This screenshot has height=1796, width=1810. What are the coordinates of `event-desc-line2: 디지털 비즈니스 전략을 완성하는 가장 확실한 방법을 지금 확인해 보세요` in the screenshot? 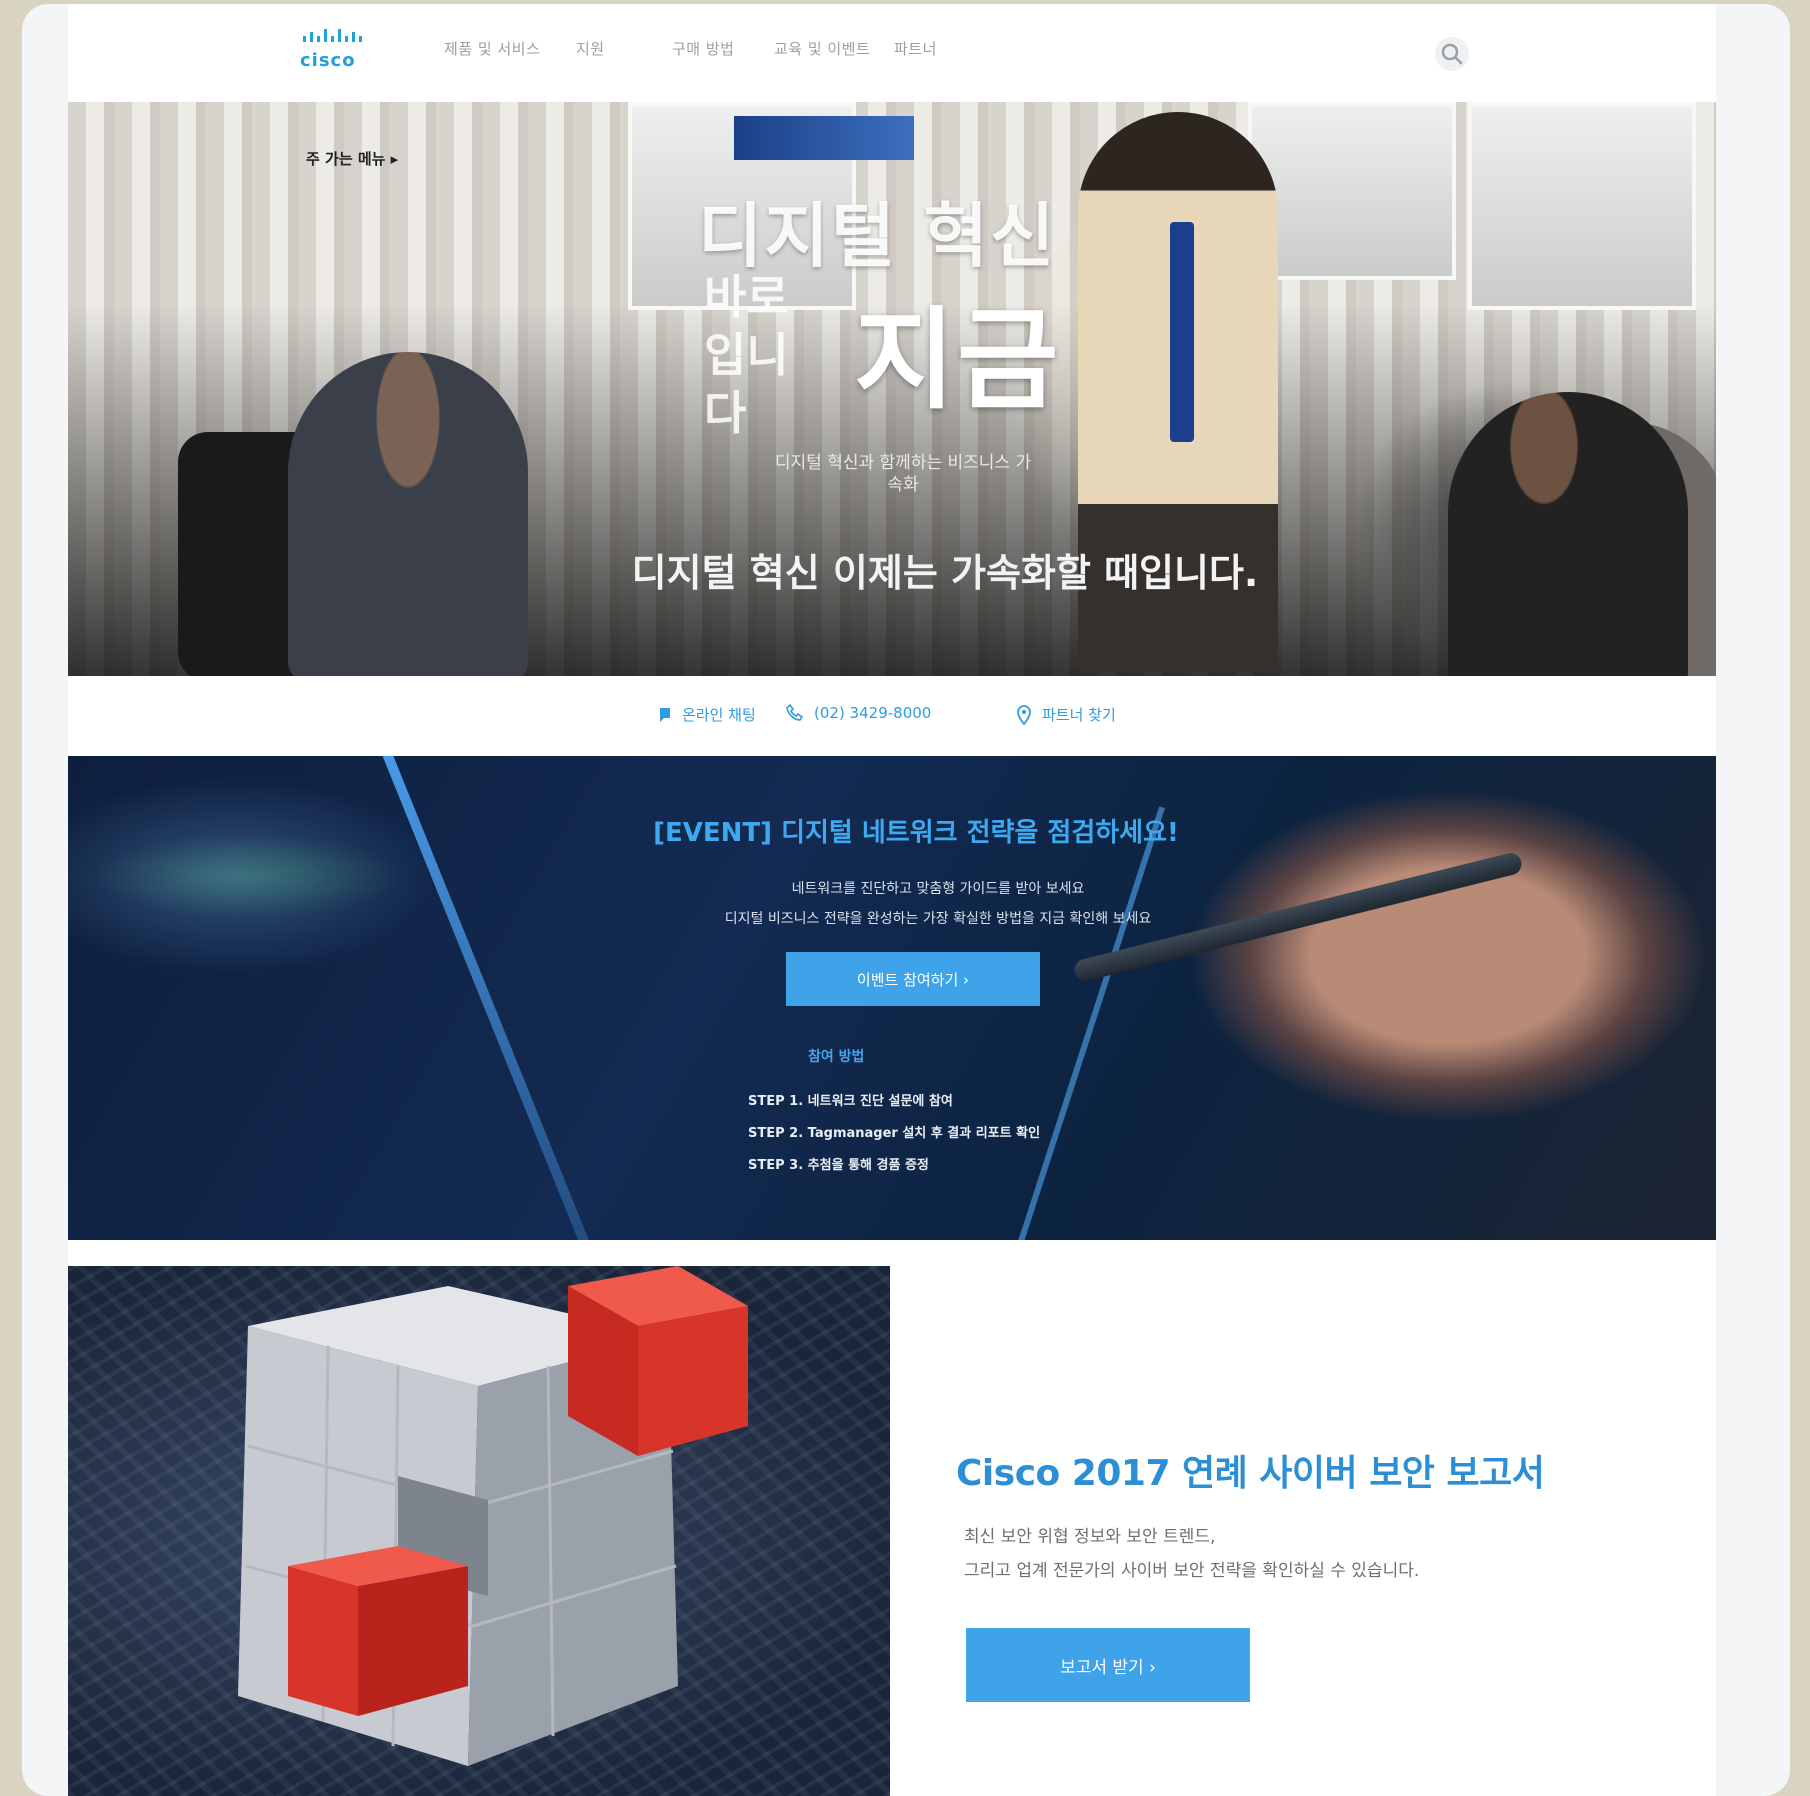 It's located at (938, 919).